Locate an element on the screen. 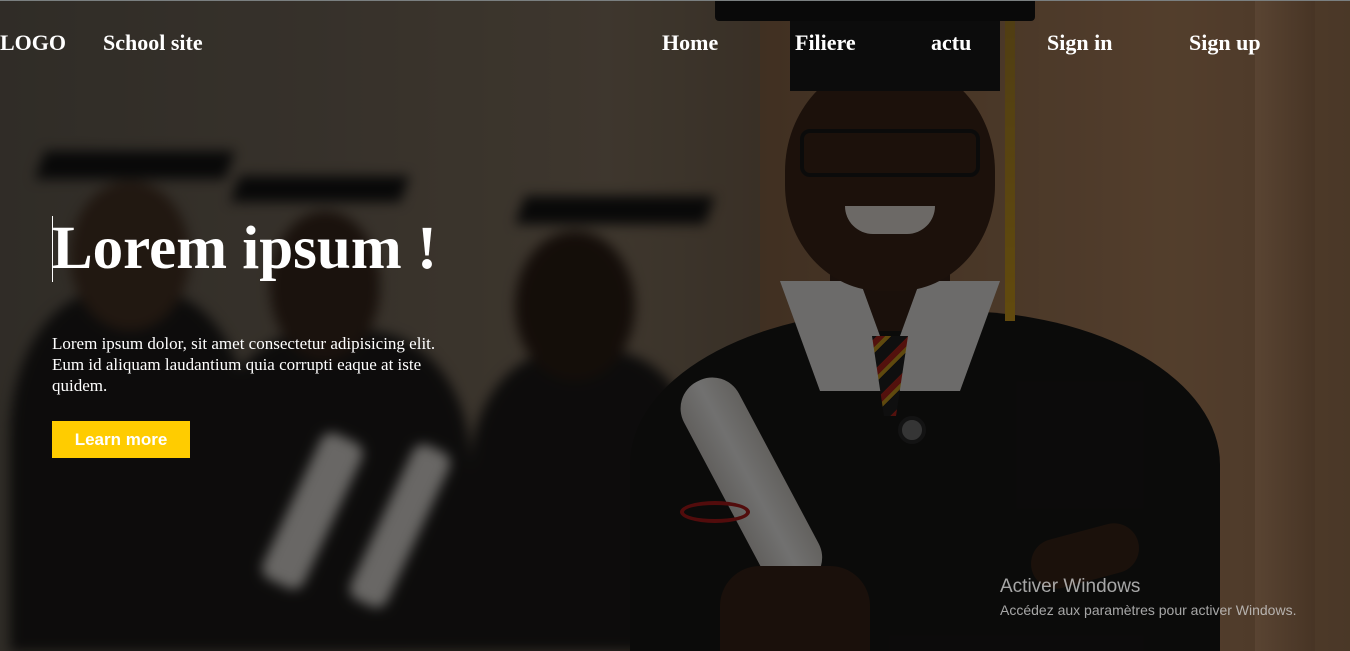  site-name: School site is located at coordinates (153, 42).